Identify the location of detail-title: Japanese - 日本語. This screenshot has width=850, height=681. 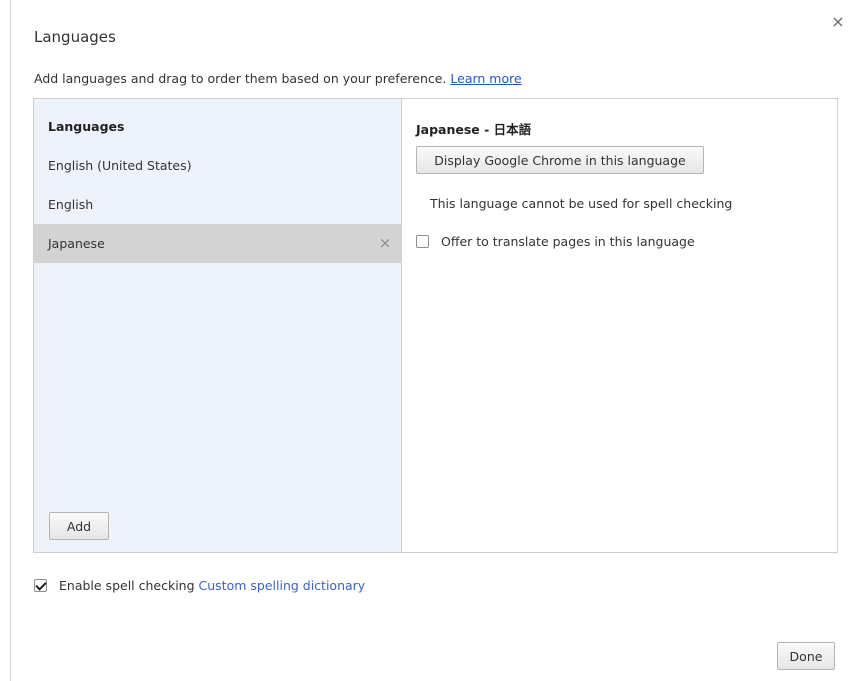
(474, 129).